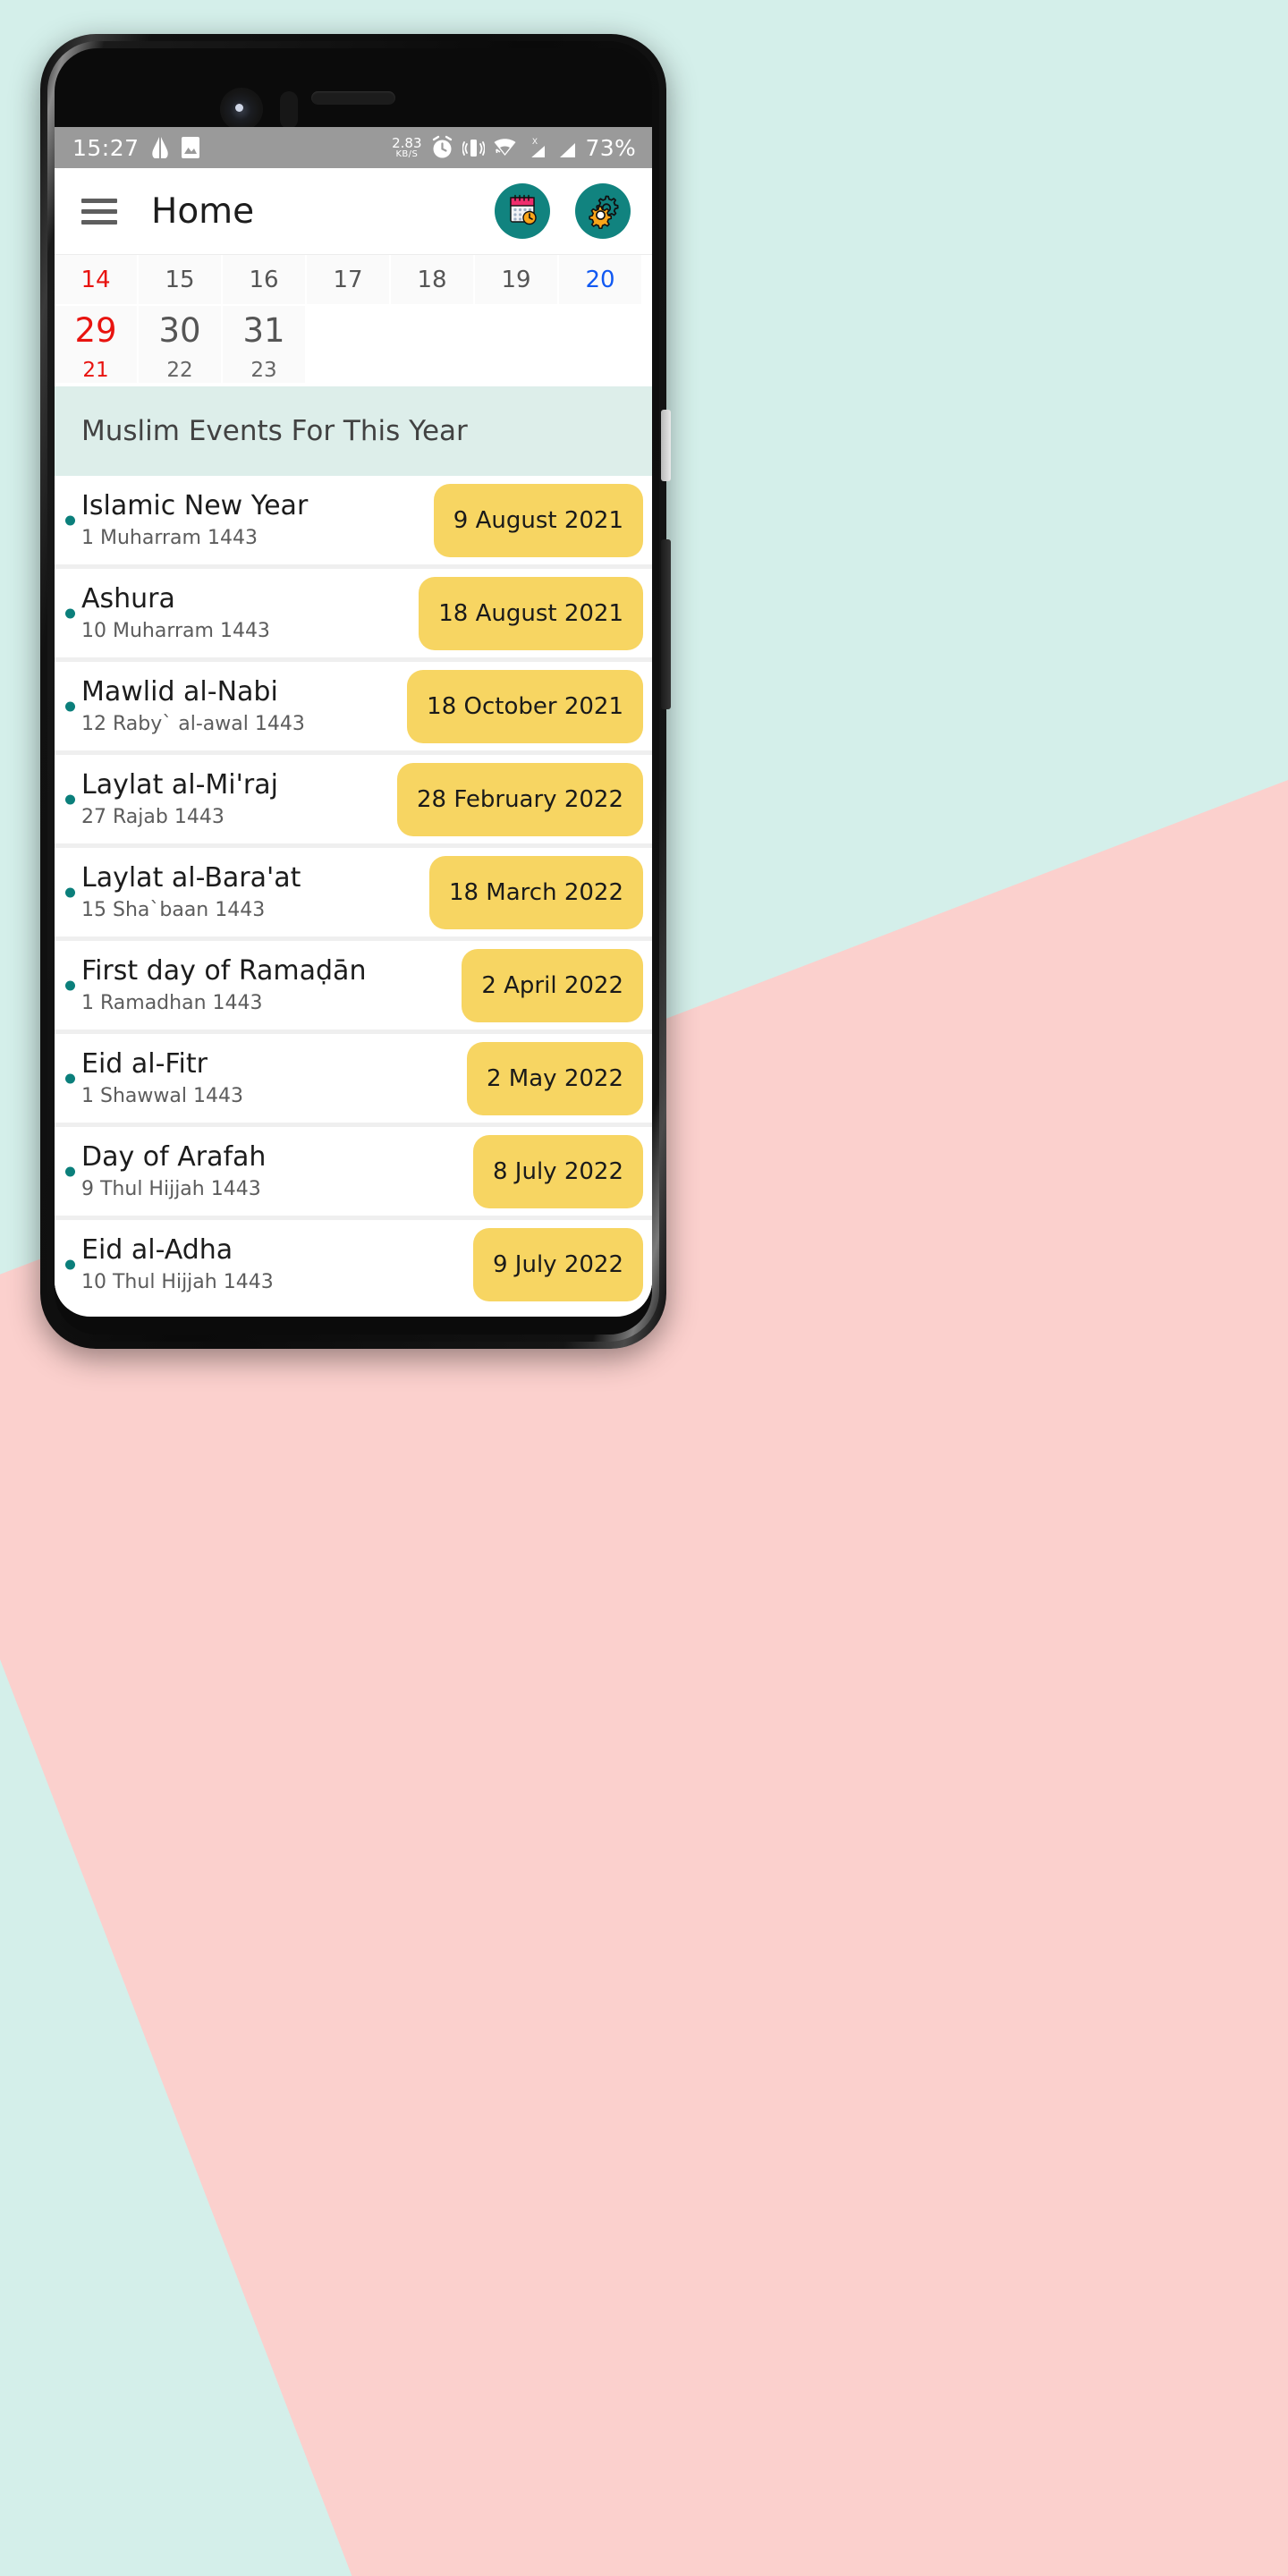  I want to click on event-hijri-date: 10 Muharram 1443, so click(175, 630).